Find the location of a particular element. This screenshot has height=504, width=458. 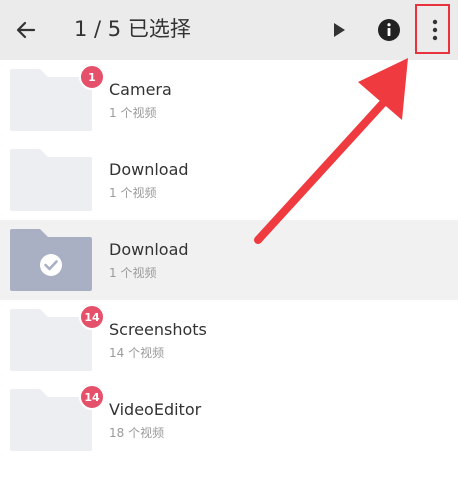

folder-selected-icon is located at coordinates (51, 260).